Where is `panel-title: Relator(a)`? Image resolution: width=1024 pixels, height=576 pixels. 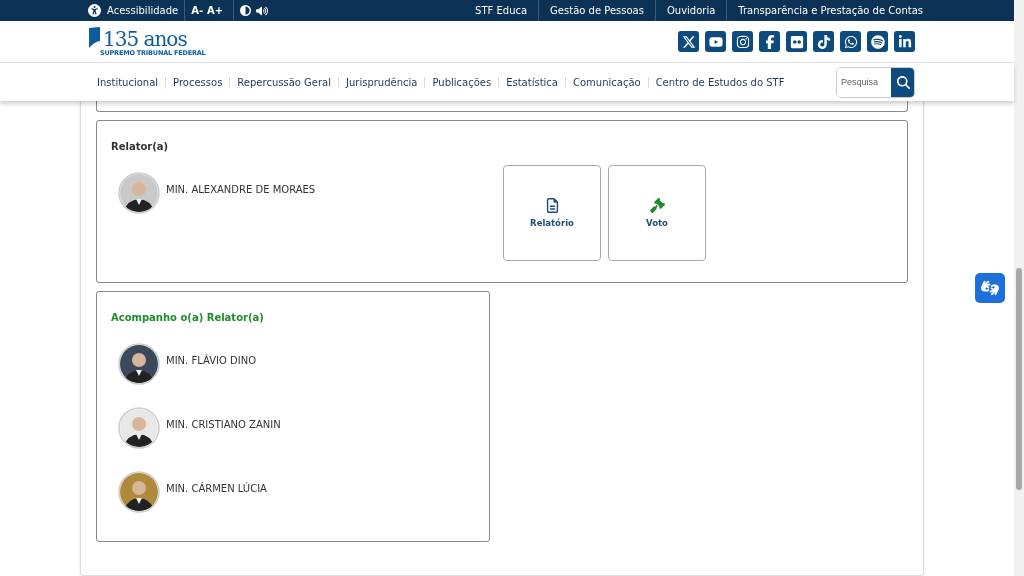
panel-title: Relator(a) is located at coordinates (140, 146).